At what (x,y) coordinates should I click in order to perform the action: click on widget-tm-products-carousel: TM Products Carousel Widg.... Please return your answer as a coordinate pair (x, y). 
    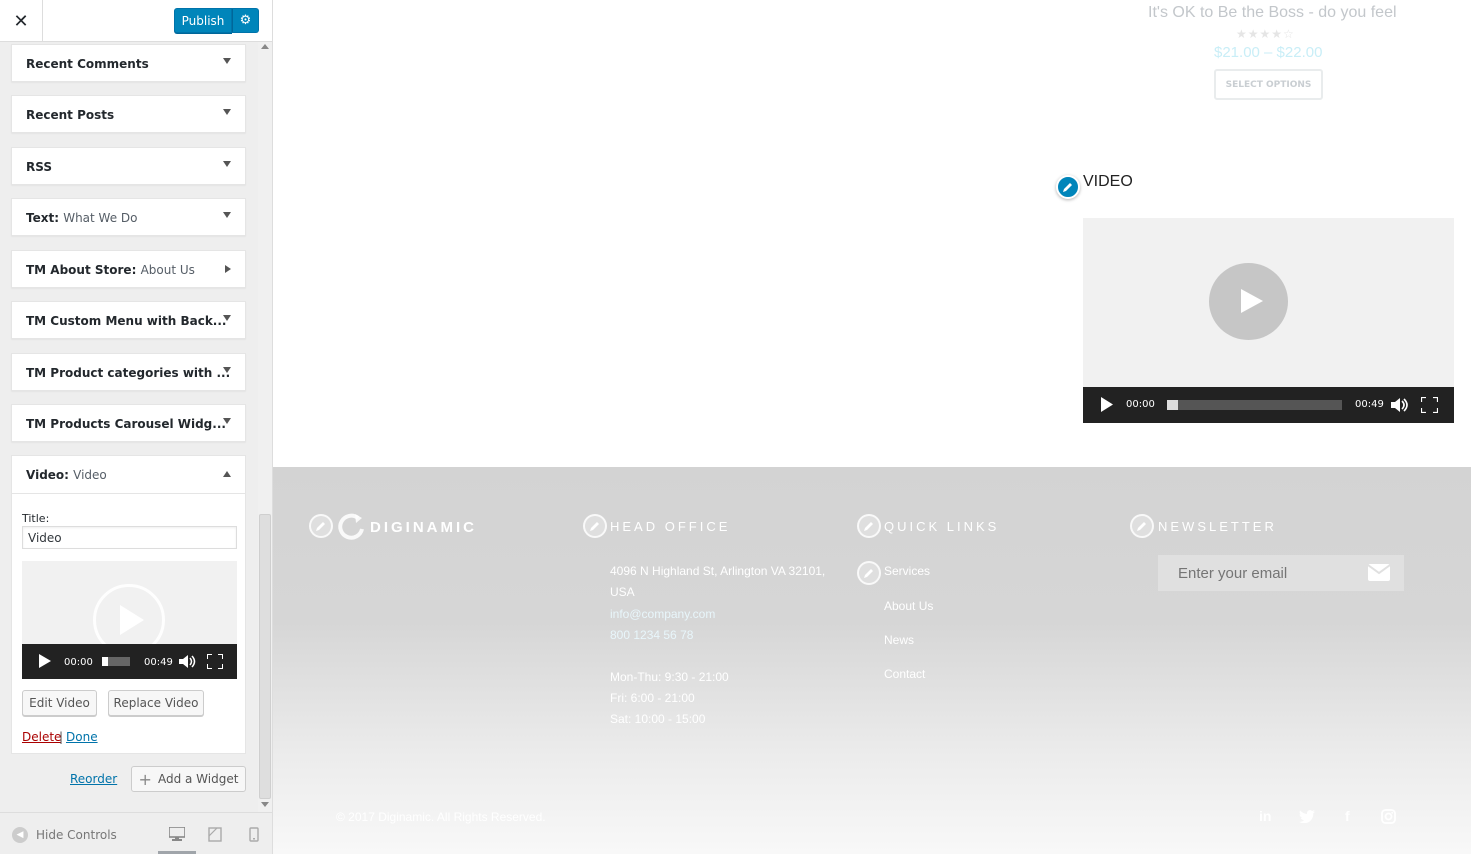
    Looking at the image, I should click on (128, 423).